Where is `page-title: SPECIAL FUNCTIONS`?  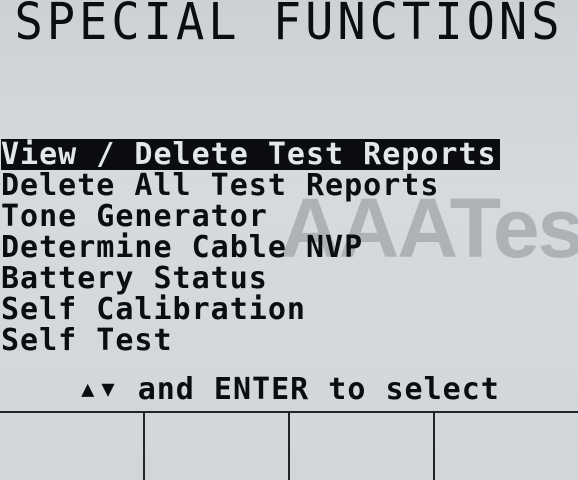 page-title: SPECIAL FUNCTIONS is located at coordinates (289, 26).